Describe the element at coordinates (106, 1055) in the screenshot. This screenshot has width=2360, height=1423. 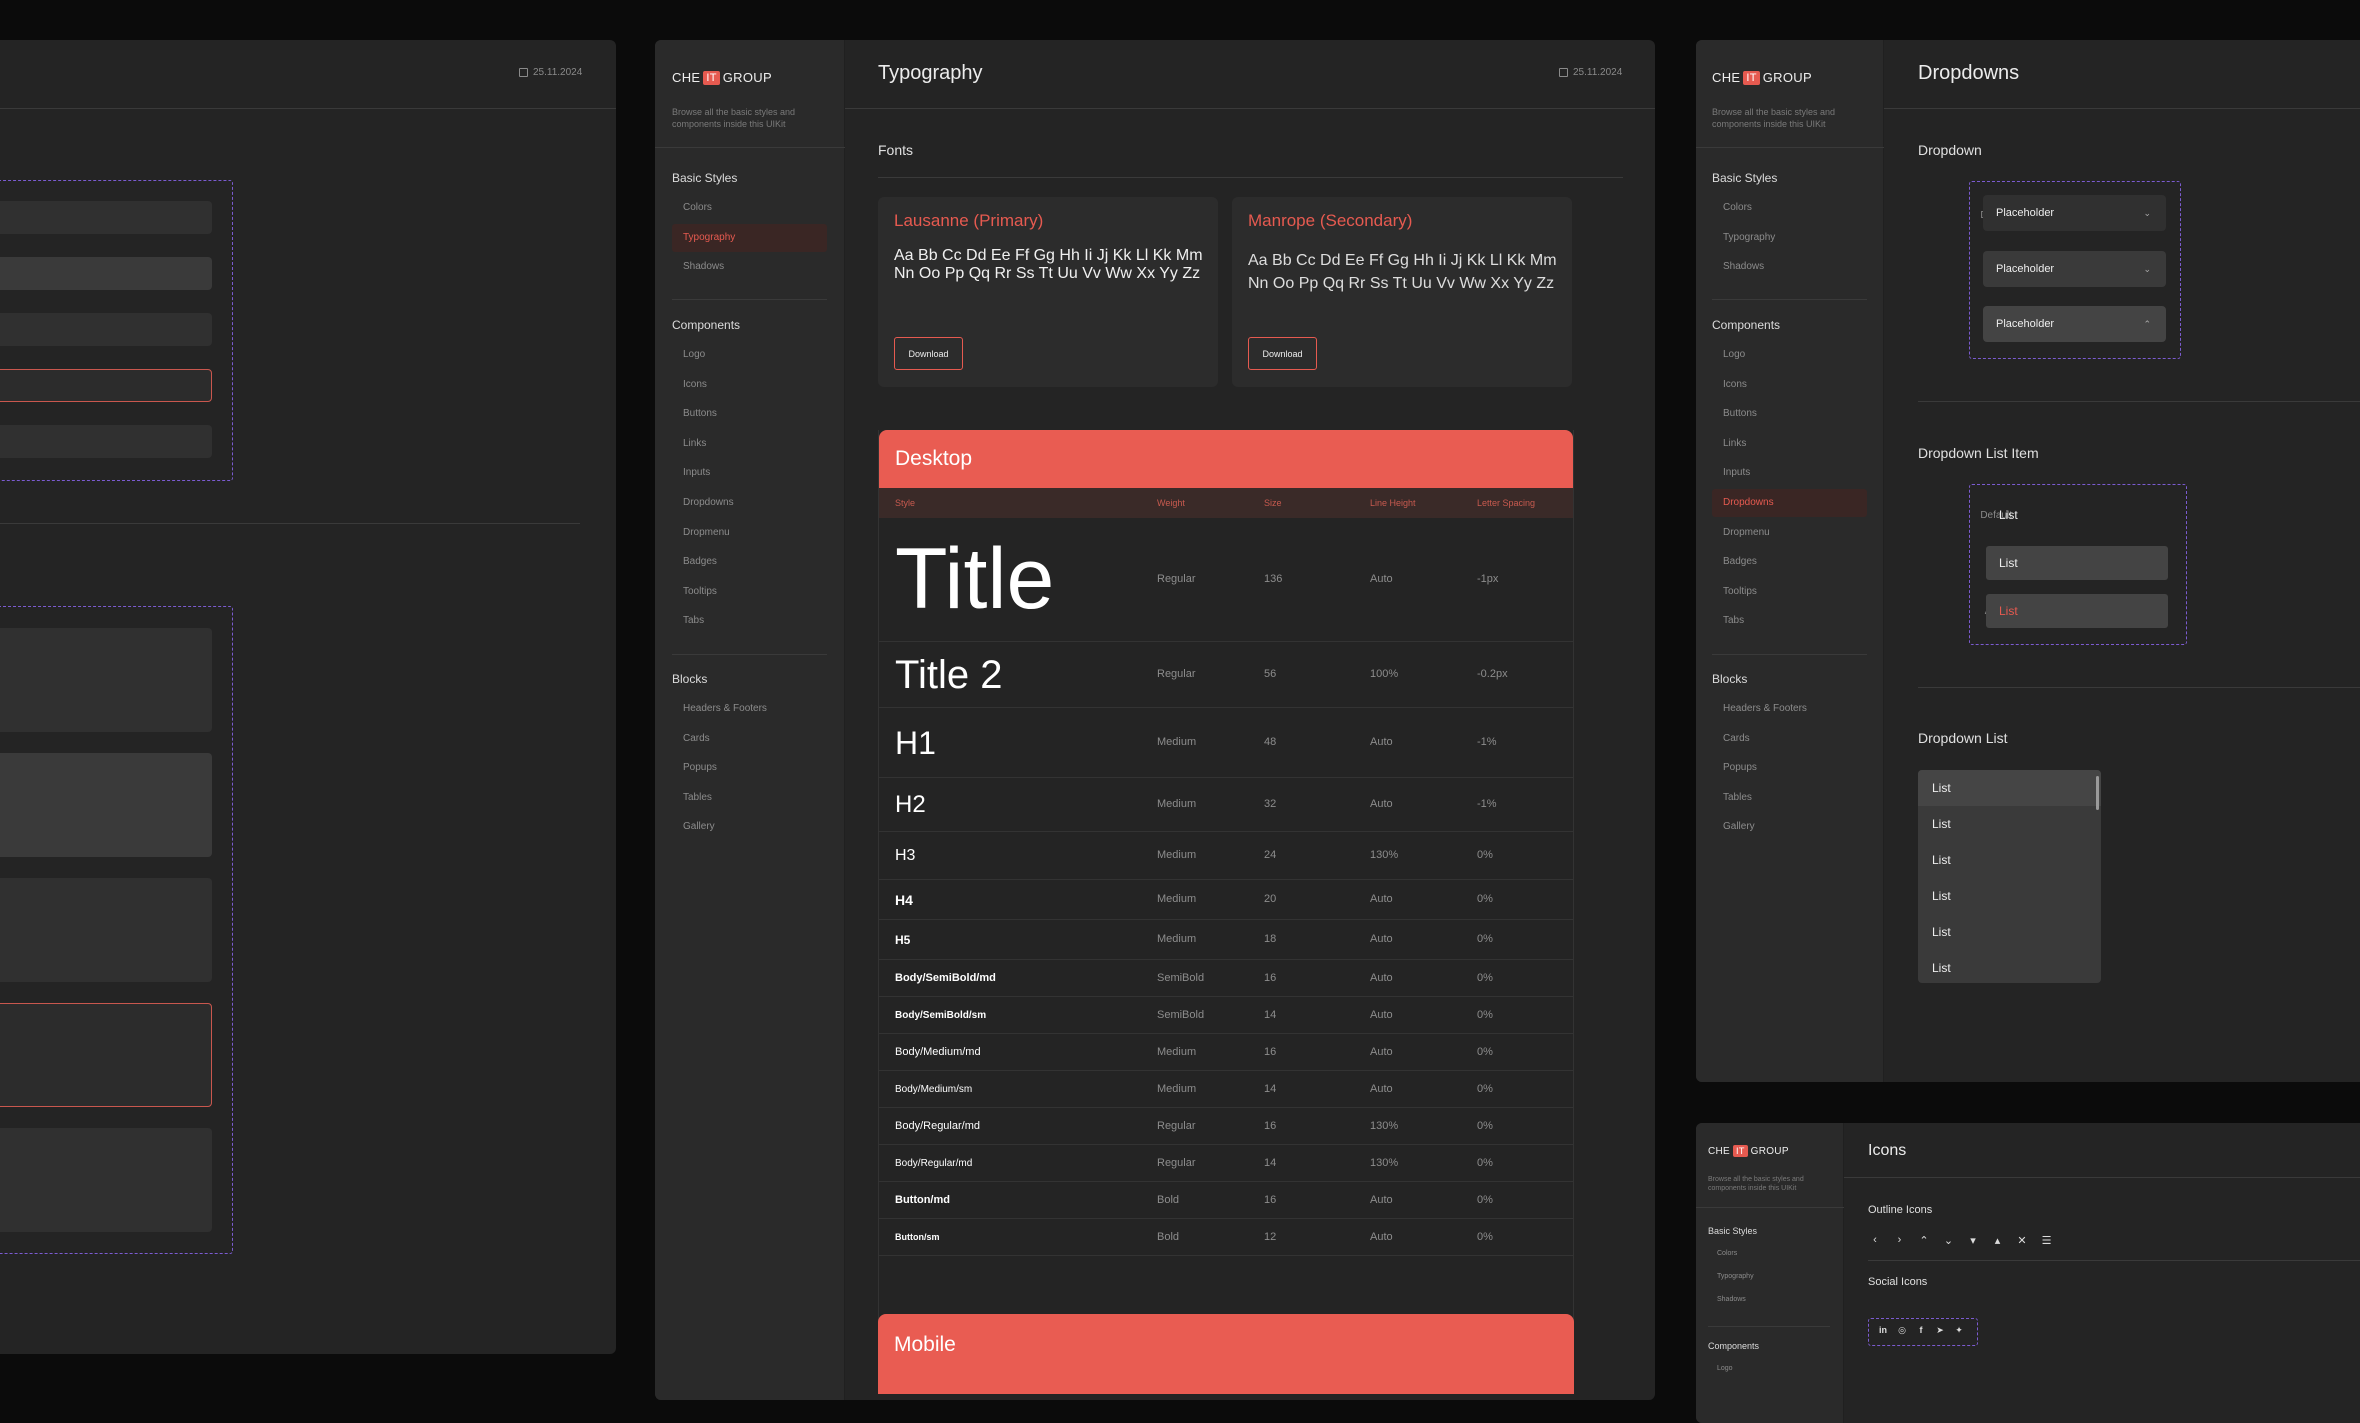
I see `textarea-error` at that location.